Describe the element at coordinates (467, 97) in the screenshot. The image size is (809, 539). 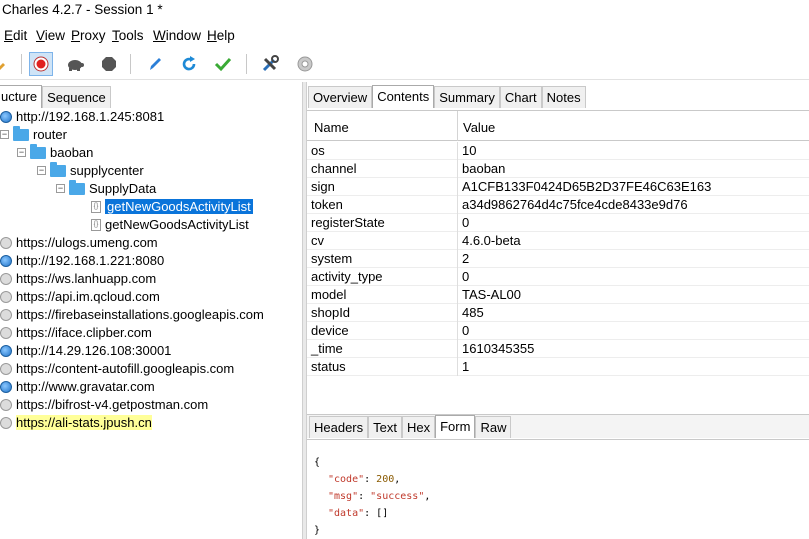
I see `tab-summary: Summary` at that location.